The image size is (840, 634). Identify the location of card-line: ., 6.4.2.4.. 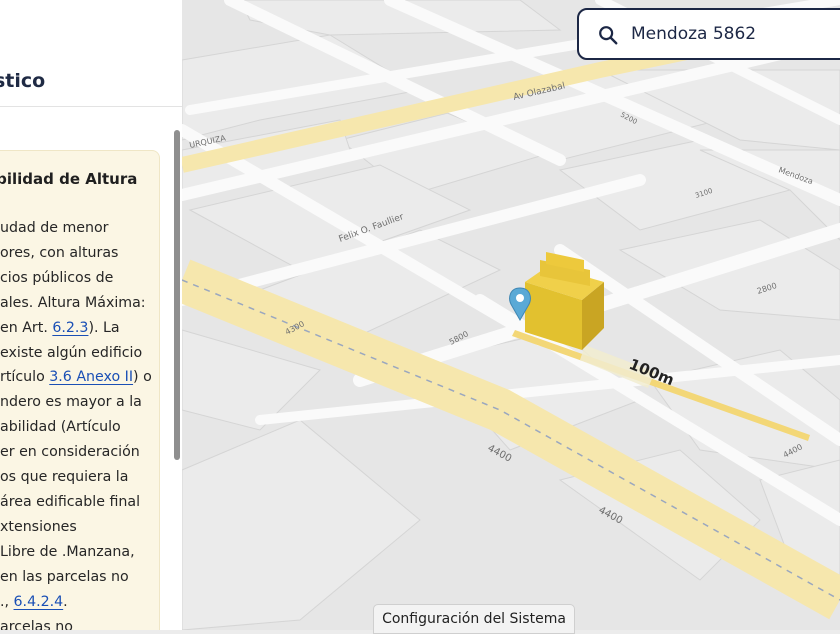
(34, 601).